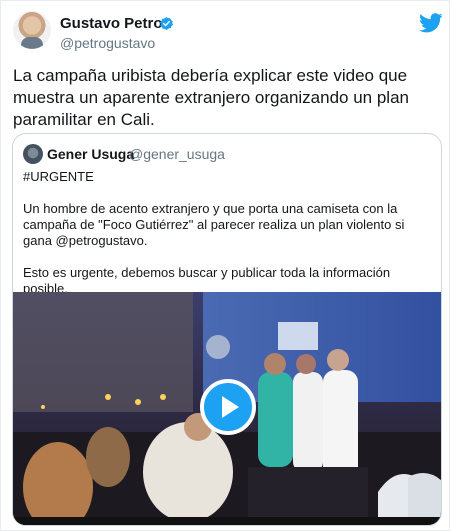 Image resolution: width=450 pixels, height=531 pixels. I want to click on twitter-bird-icon, so click(431, 23).